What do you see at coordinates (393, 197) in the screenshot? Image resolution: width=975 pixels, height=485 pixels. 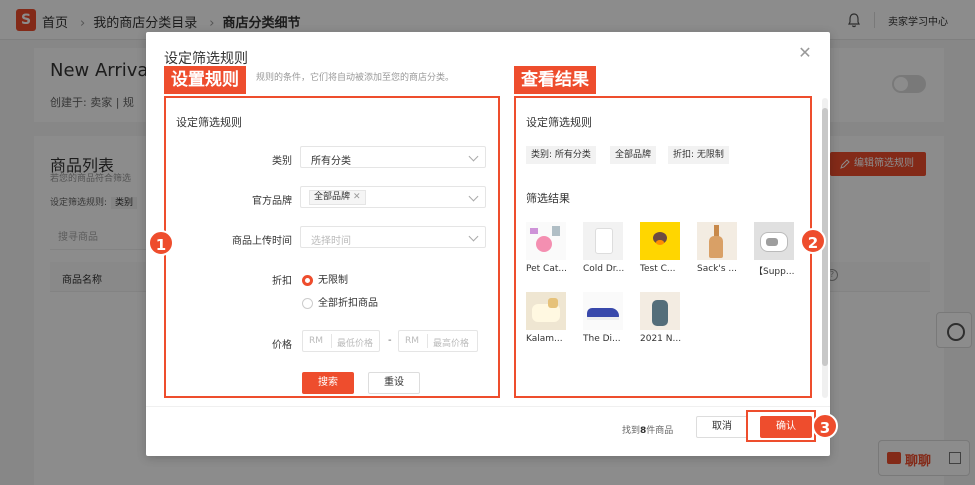 I see `brand-select: 全部品牌 ✕` at bounding box center [393, 197].